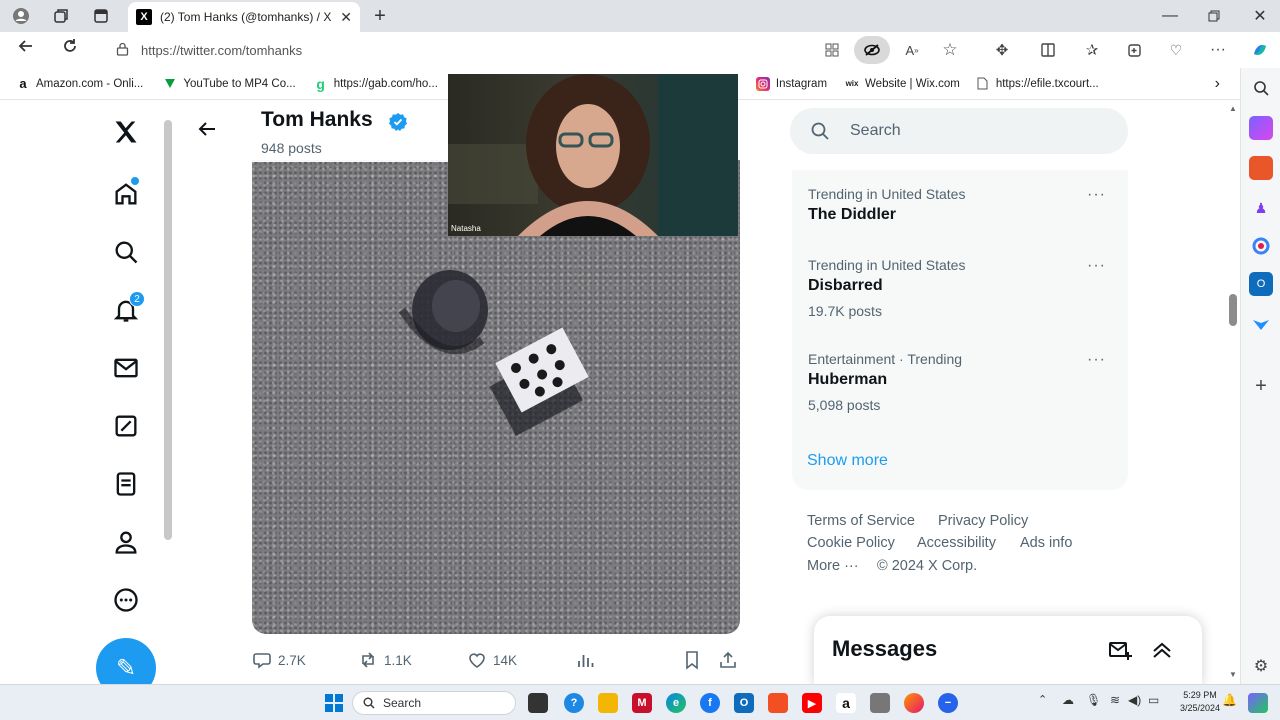 The width and height of the screenshot is (1280, 720). Describe the element at coordinates (1048, 50) in the screenshot. I see `split-screen-icon` at that location.